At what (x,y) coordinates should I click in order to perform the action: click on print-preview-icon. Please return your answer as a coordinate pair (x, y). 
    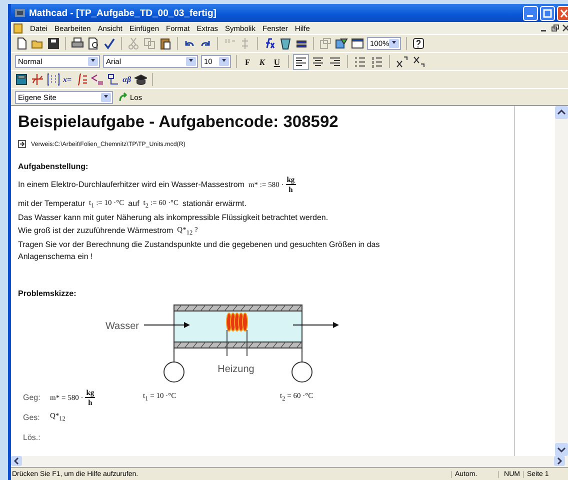
    Looking at the image, I should click on (93, 43).